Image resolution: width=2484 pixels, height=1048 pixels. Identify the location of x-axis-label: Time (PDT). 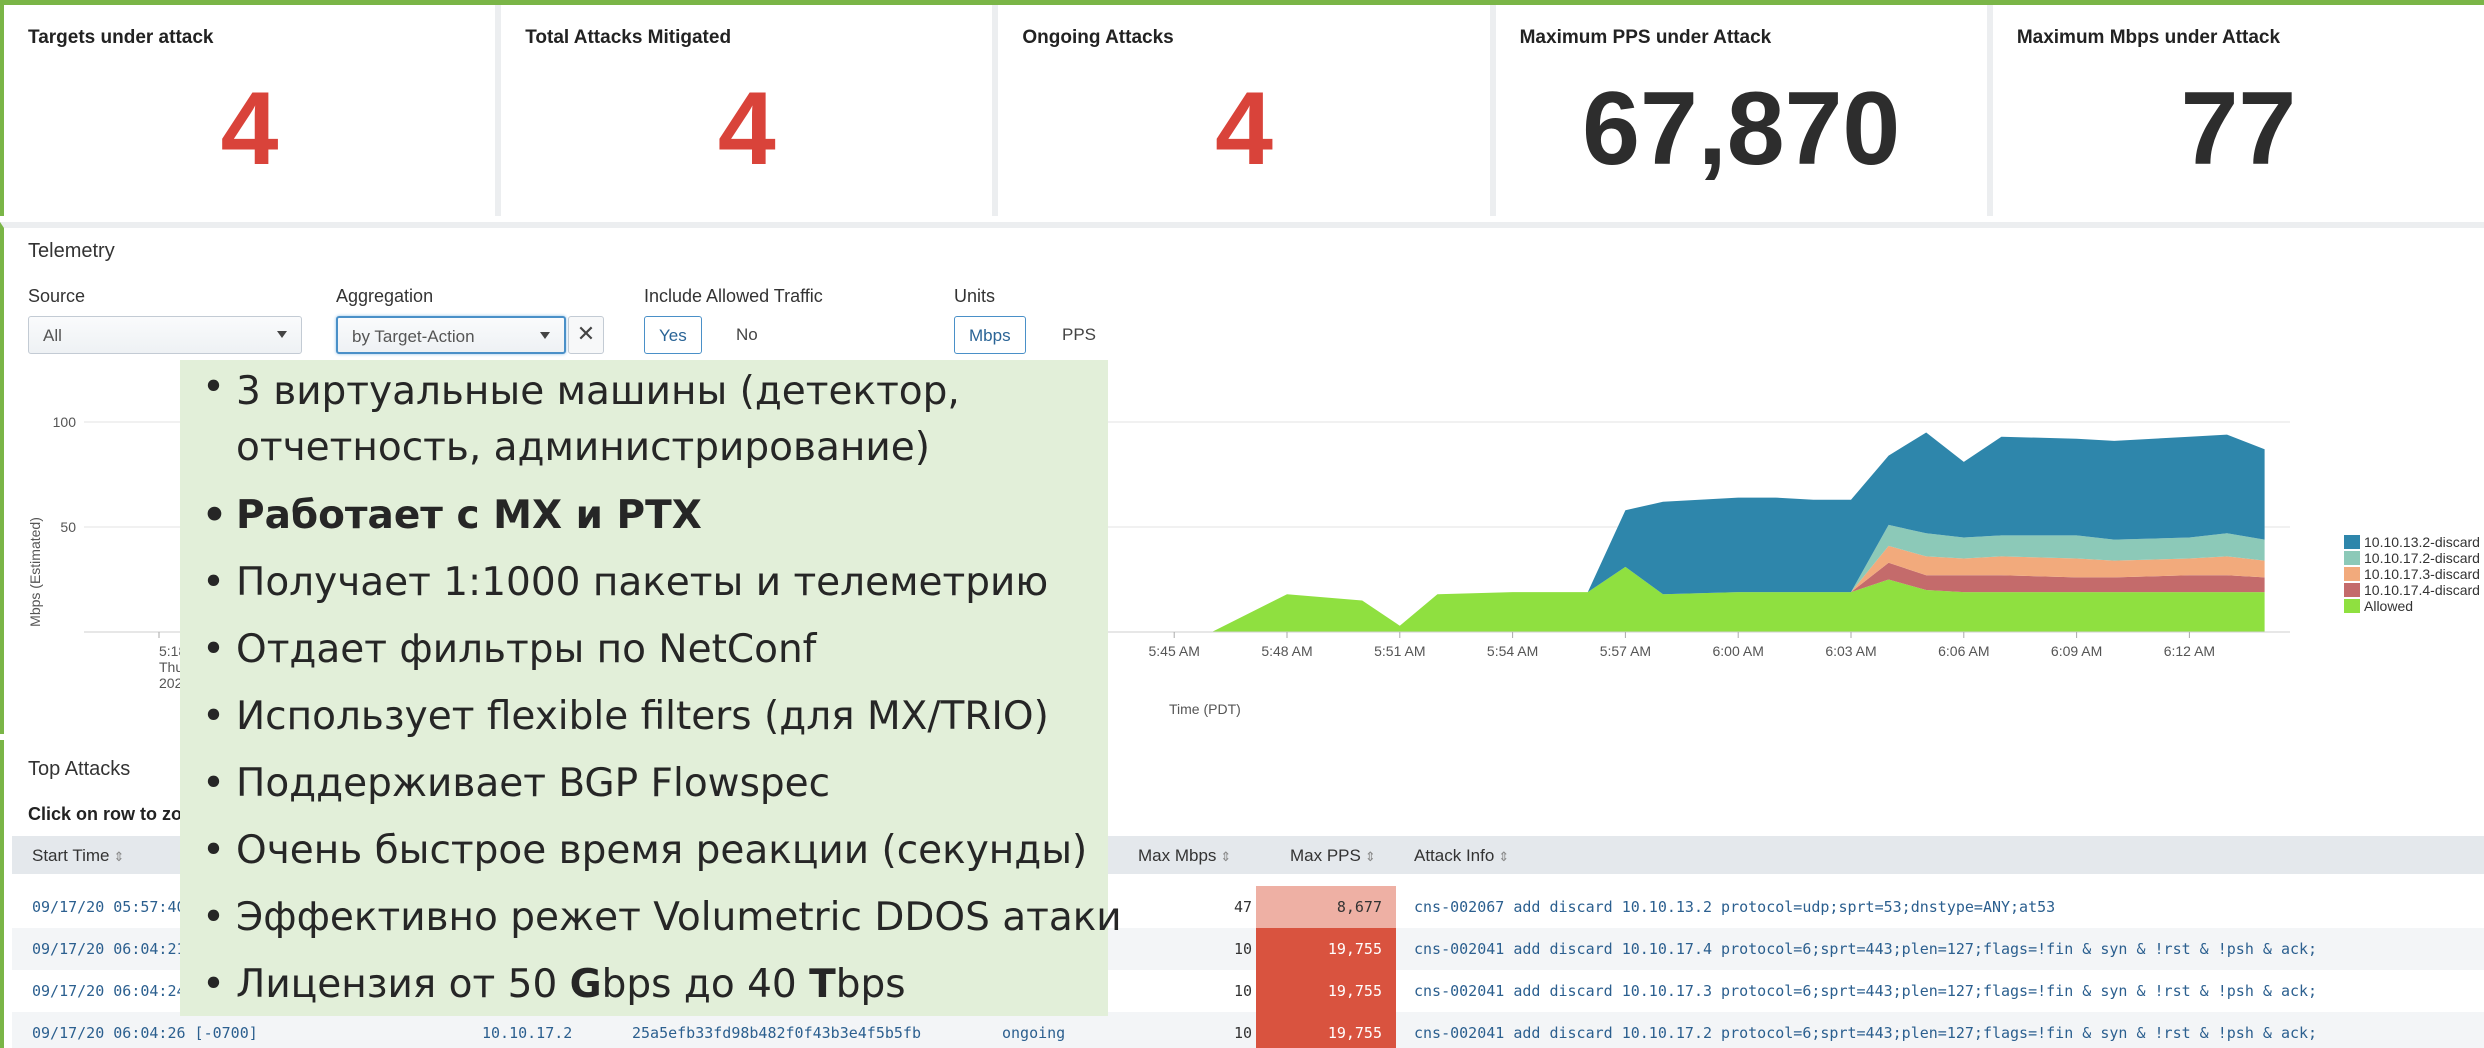
(1205, 709).